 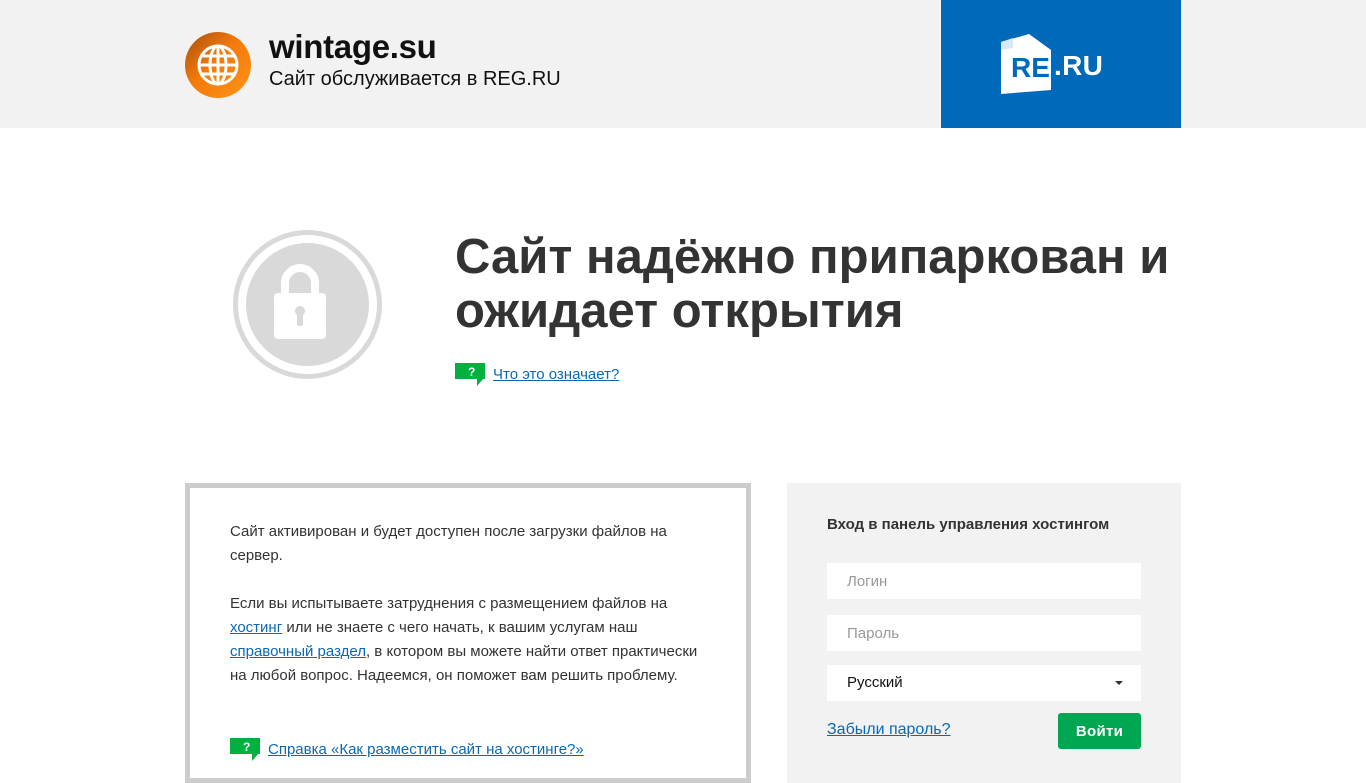 What do you see at coordinates (256, 627) in the screenshot?
I see `hosting-link: хостинг` at bounding box center [256, 627].